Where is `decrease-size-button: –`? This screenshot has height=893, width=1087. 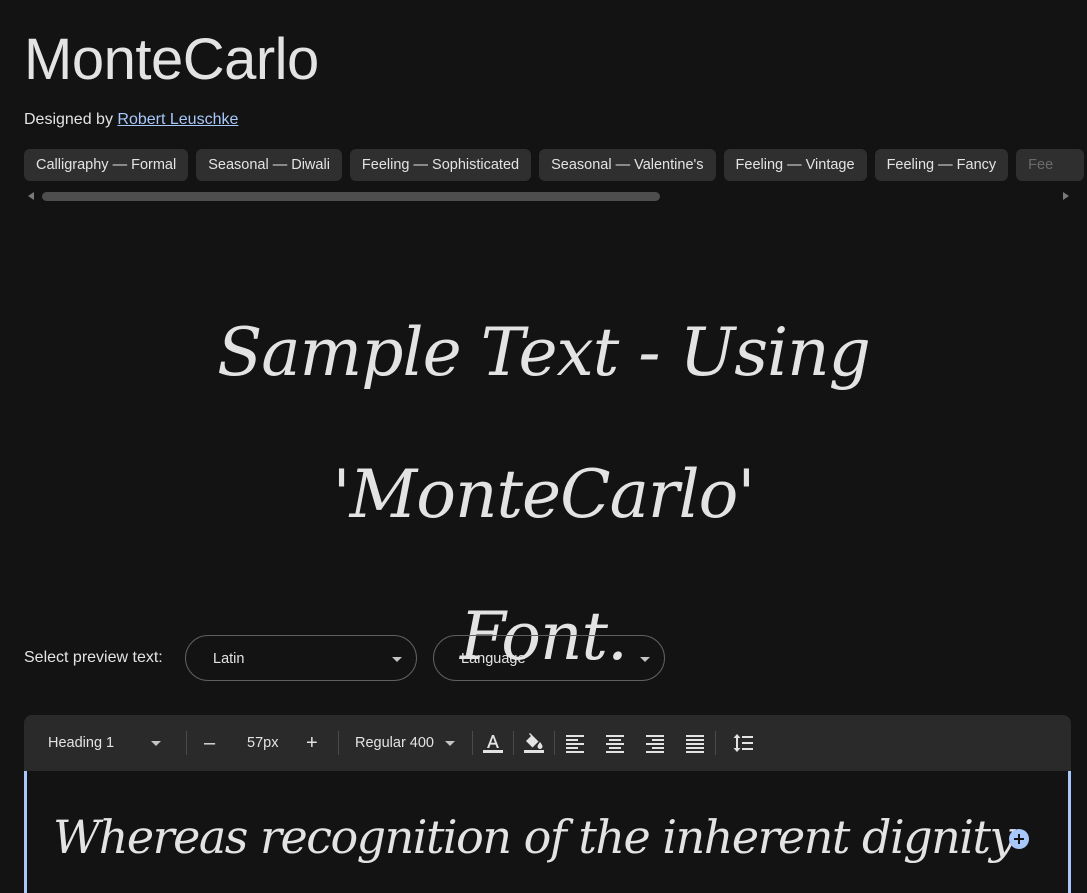
decrease-size-button: – is located at coordinates (209, 743).